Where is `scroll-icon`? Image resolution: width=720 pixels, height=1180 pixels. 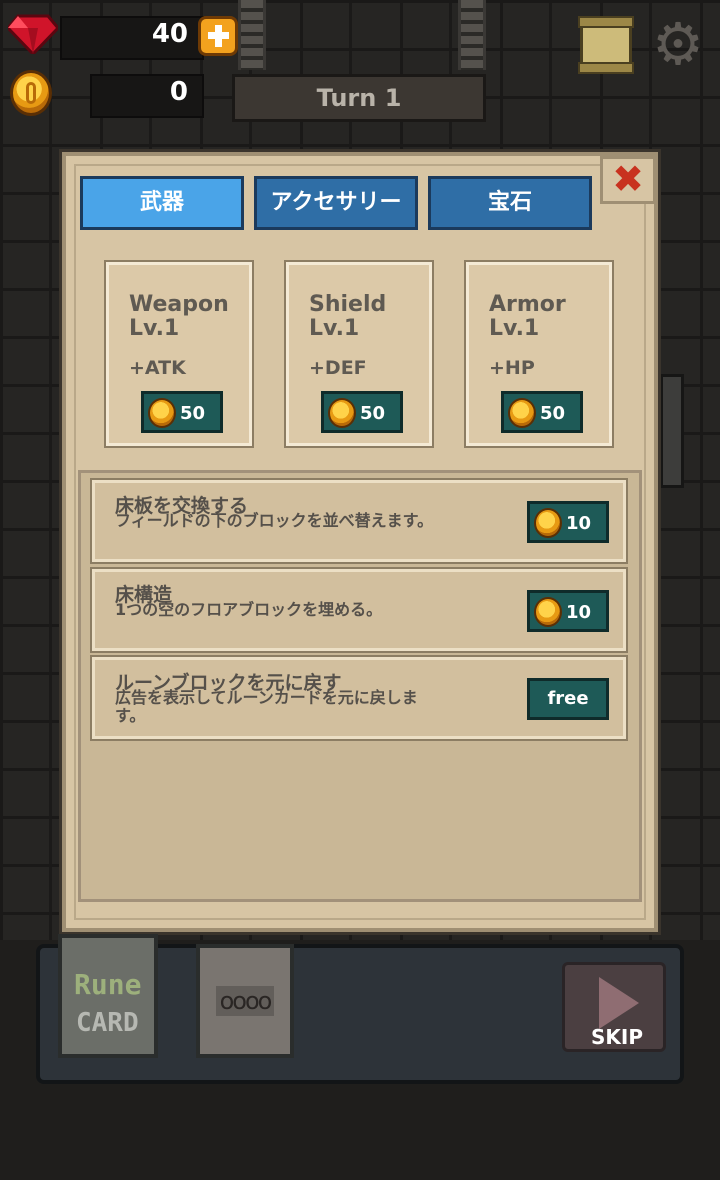 scroll-icon is located at coordinates (606, 45).